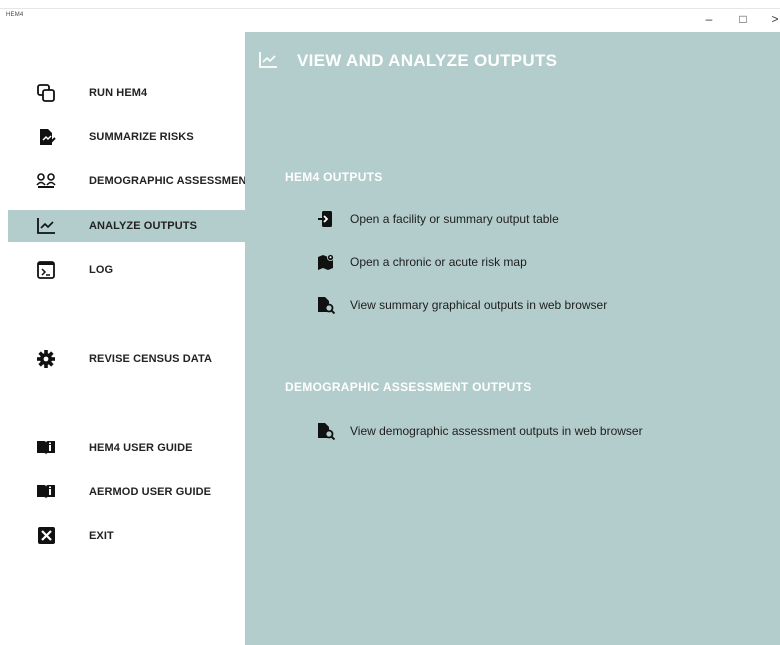 The width and height of the screenshot is (780, 645). Describe the element at coordinates (454, 219) in the screenshot. I see `action-label: Open a facility or summary output table` at that location.